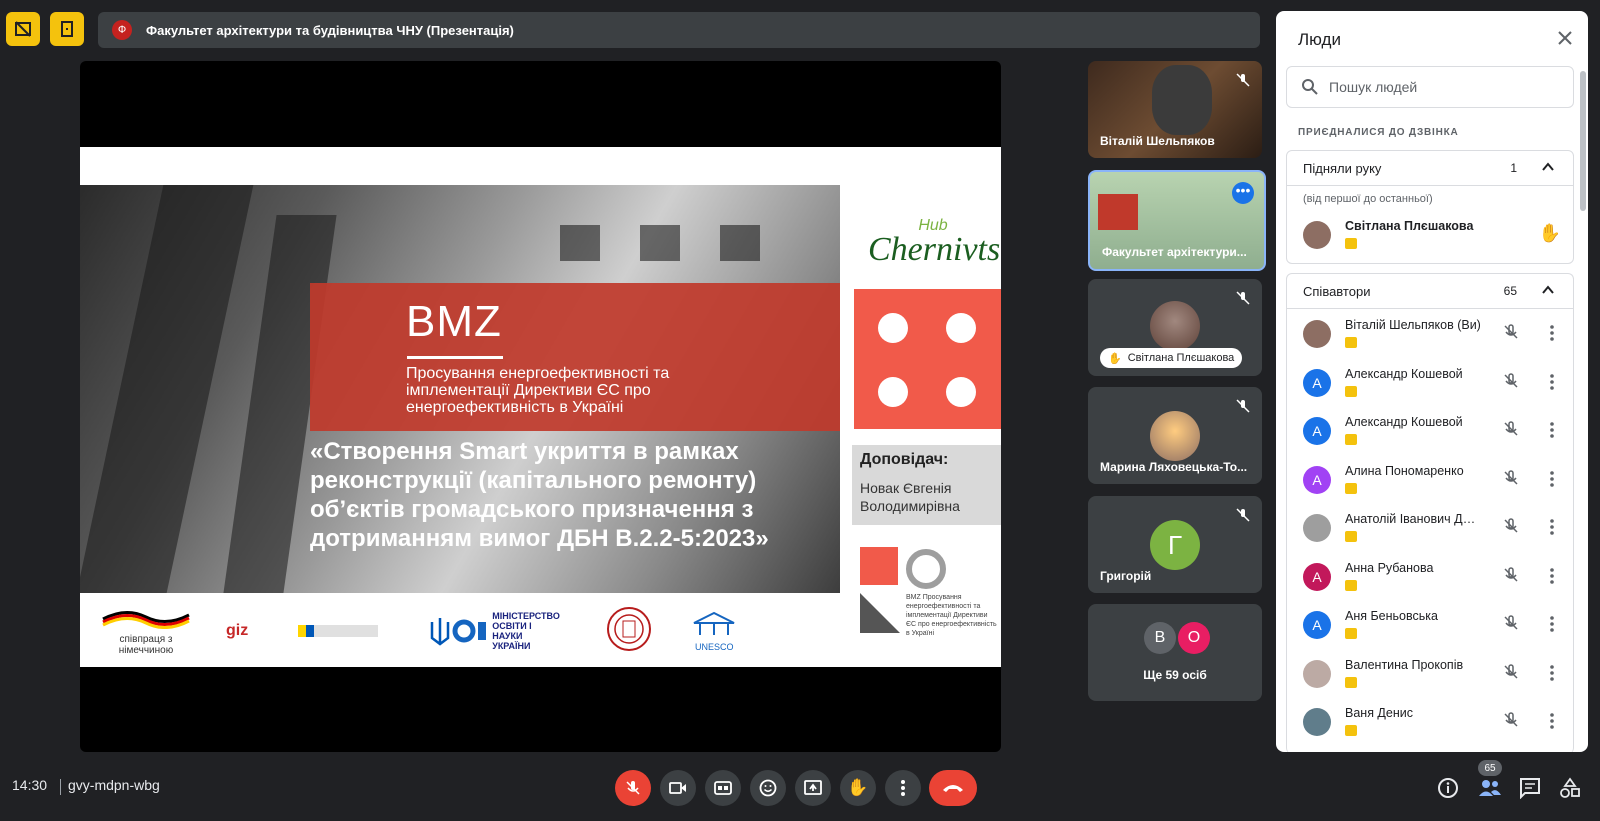 The image size is (1600, 821). What do you see at coordinates (1175, 544) in the screenshot?
I see `participant-tile: Г Григорій` at bounding box center [1175, 544].